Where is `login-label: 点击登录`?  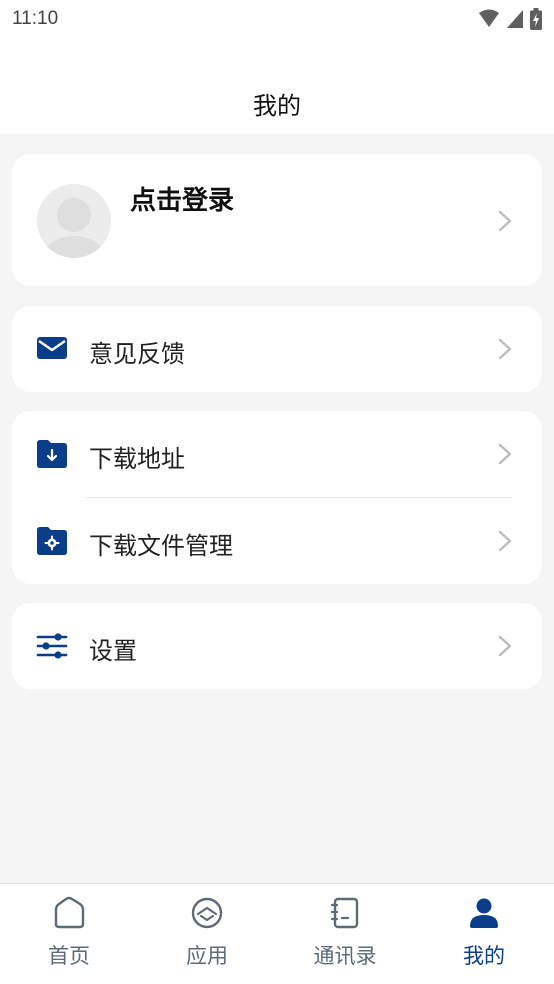 login-label: 点击登录 is located at coordinates (182, 198).